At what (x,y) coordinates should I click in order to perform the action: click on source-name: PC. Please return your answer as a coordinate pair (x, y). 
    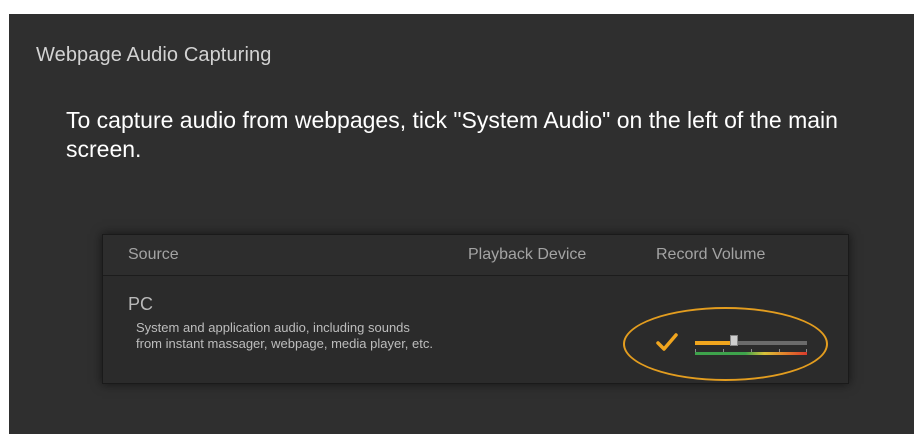
    Looking at the image, I should click on (141, 304).